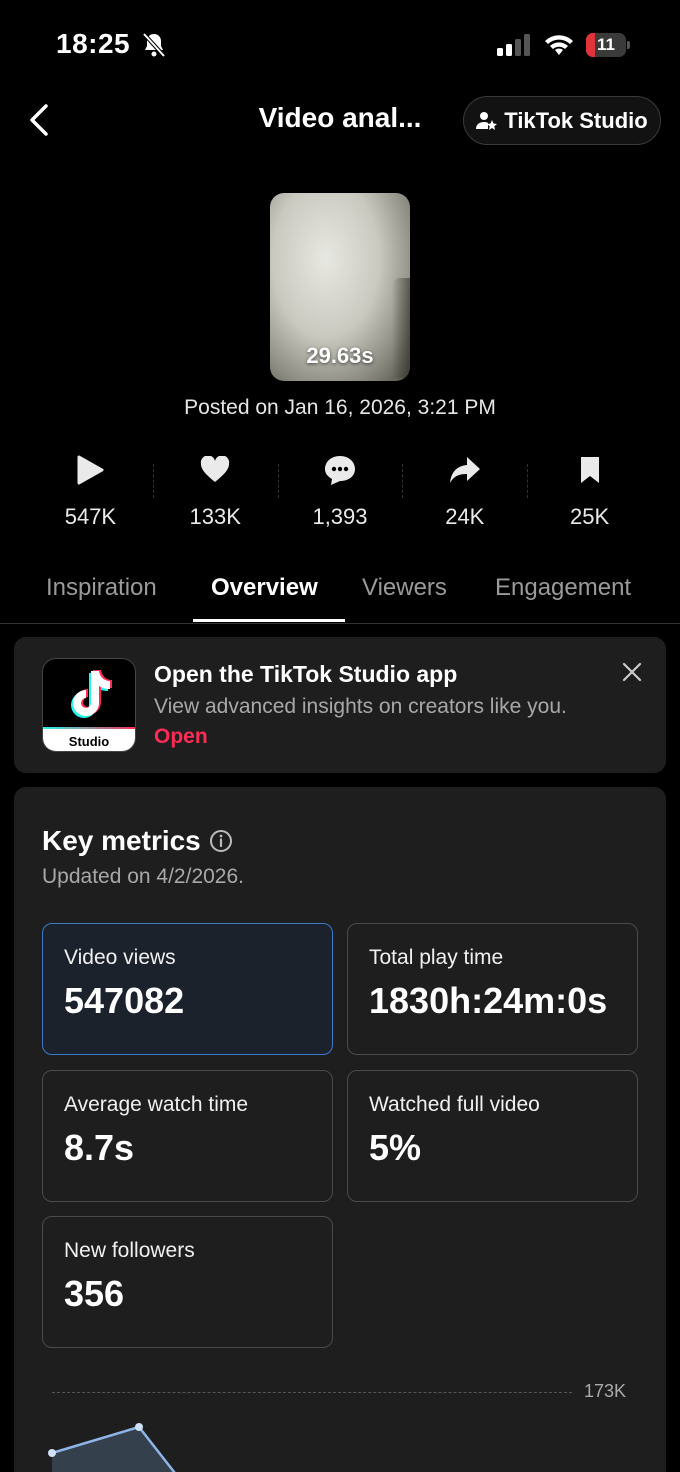 The image size is (680, 1472). I want to click on share-icon, so click(465, 470).